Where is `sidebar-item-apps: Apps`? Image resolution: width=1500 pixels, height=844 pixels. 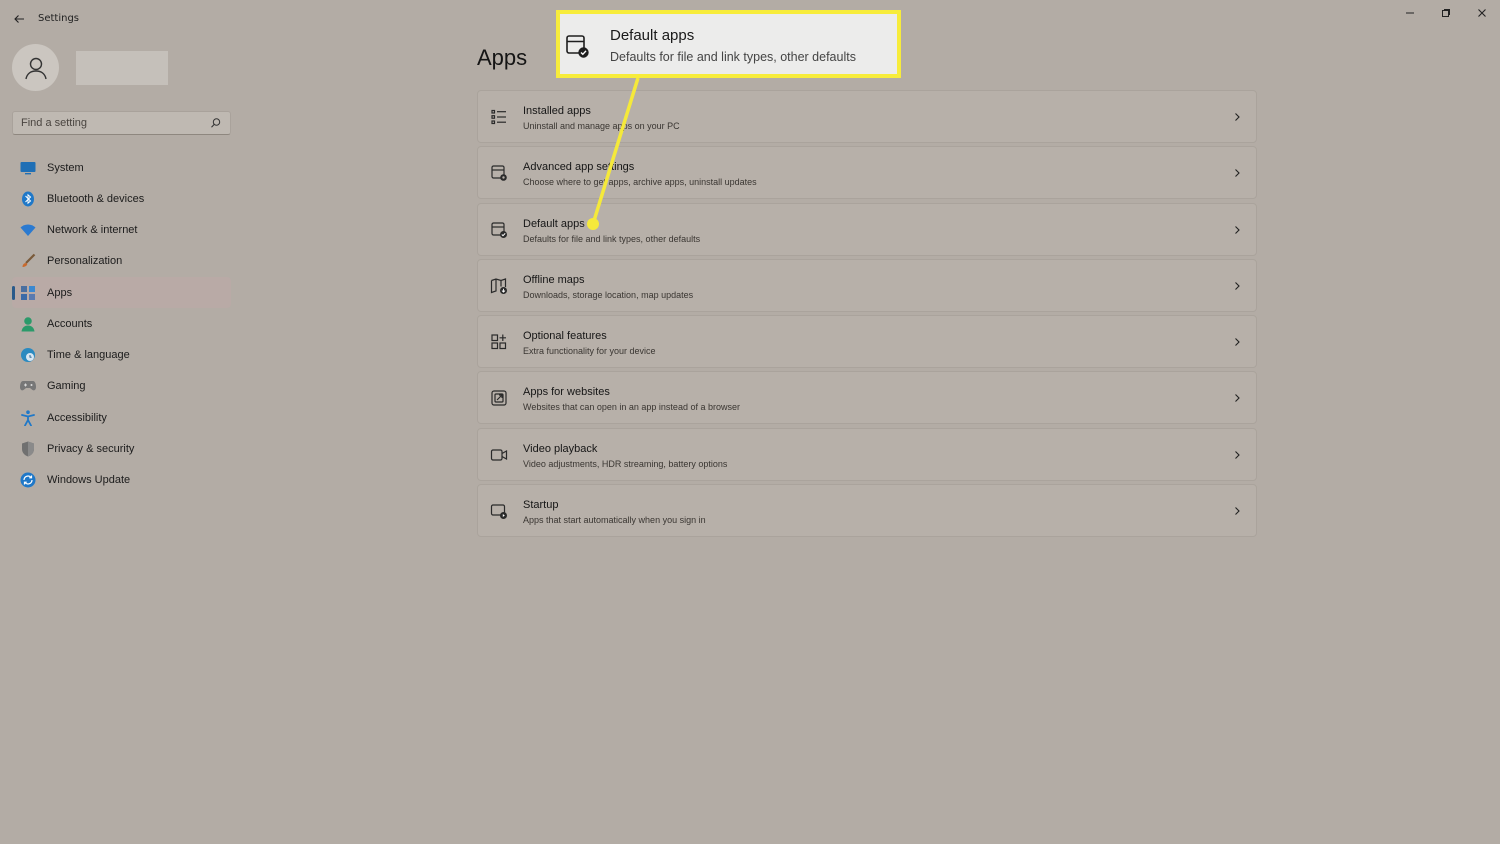
sidebar-item-apps: Apps is located at coordinates (121, 293).